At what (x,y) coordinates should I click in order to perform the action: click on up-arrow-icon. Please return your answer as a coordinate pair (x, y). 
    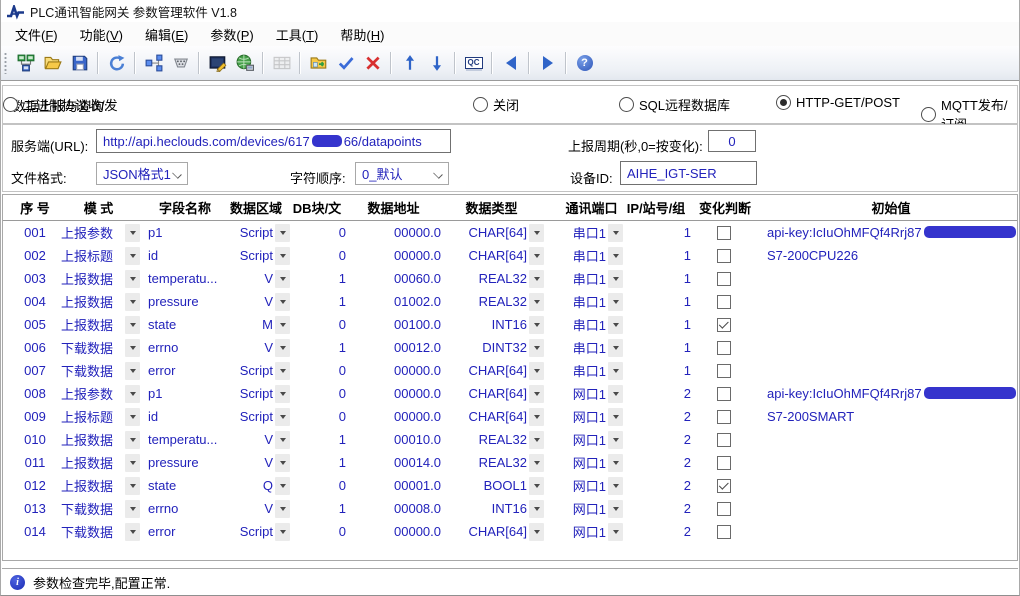
    Looking at the image, I should click on (409, 63).